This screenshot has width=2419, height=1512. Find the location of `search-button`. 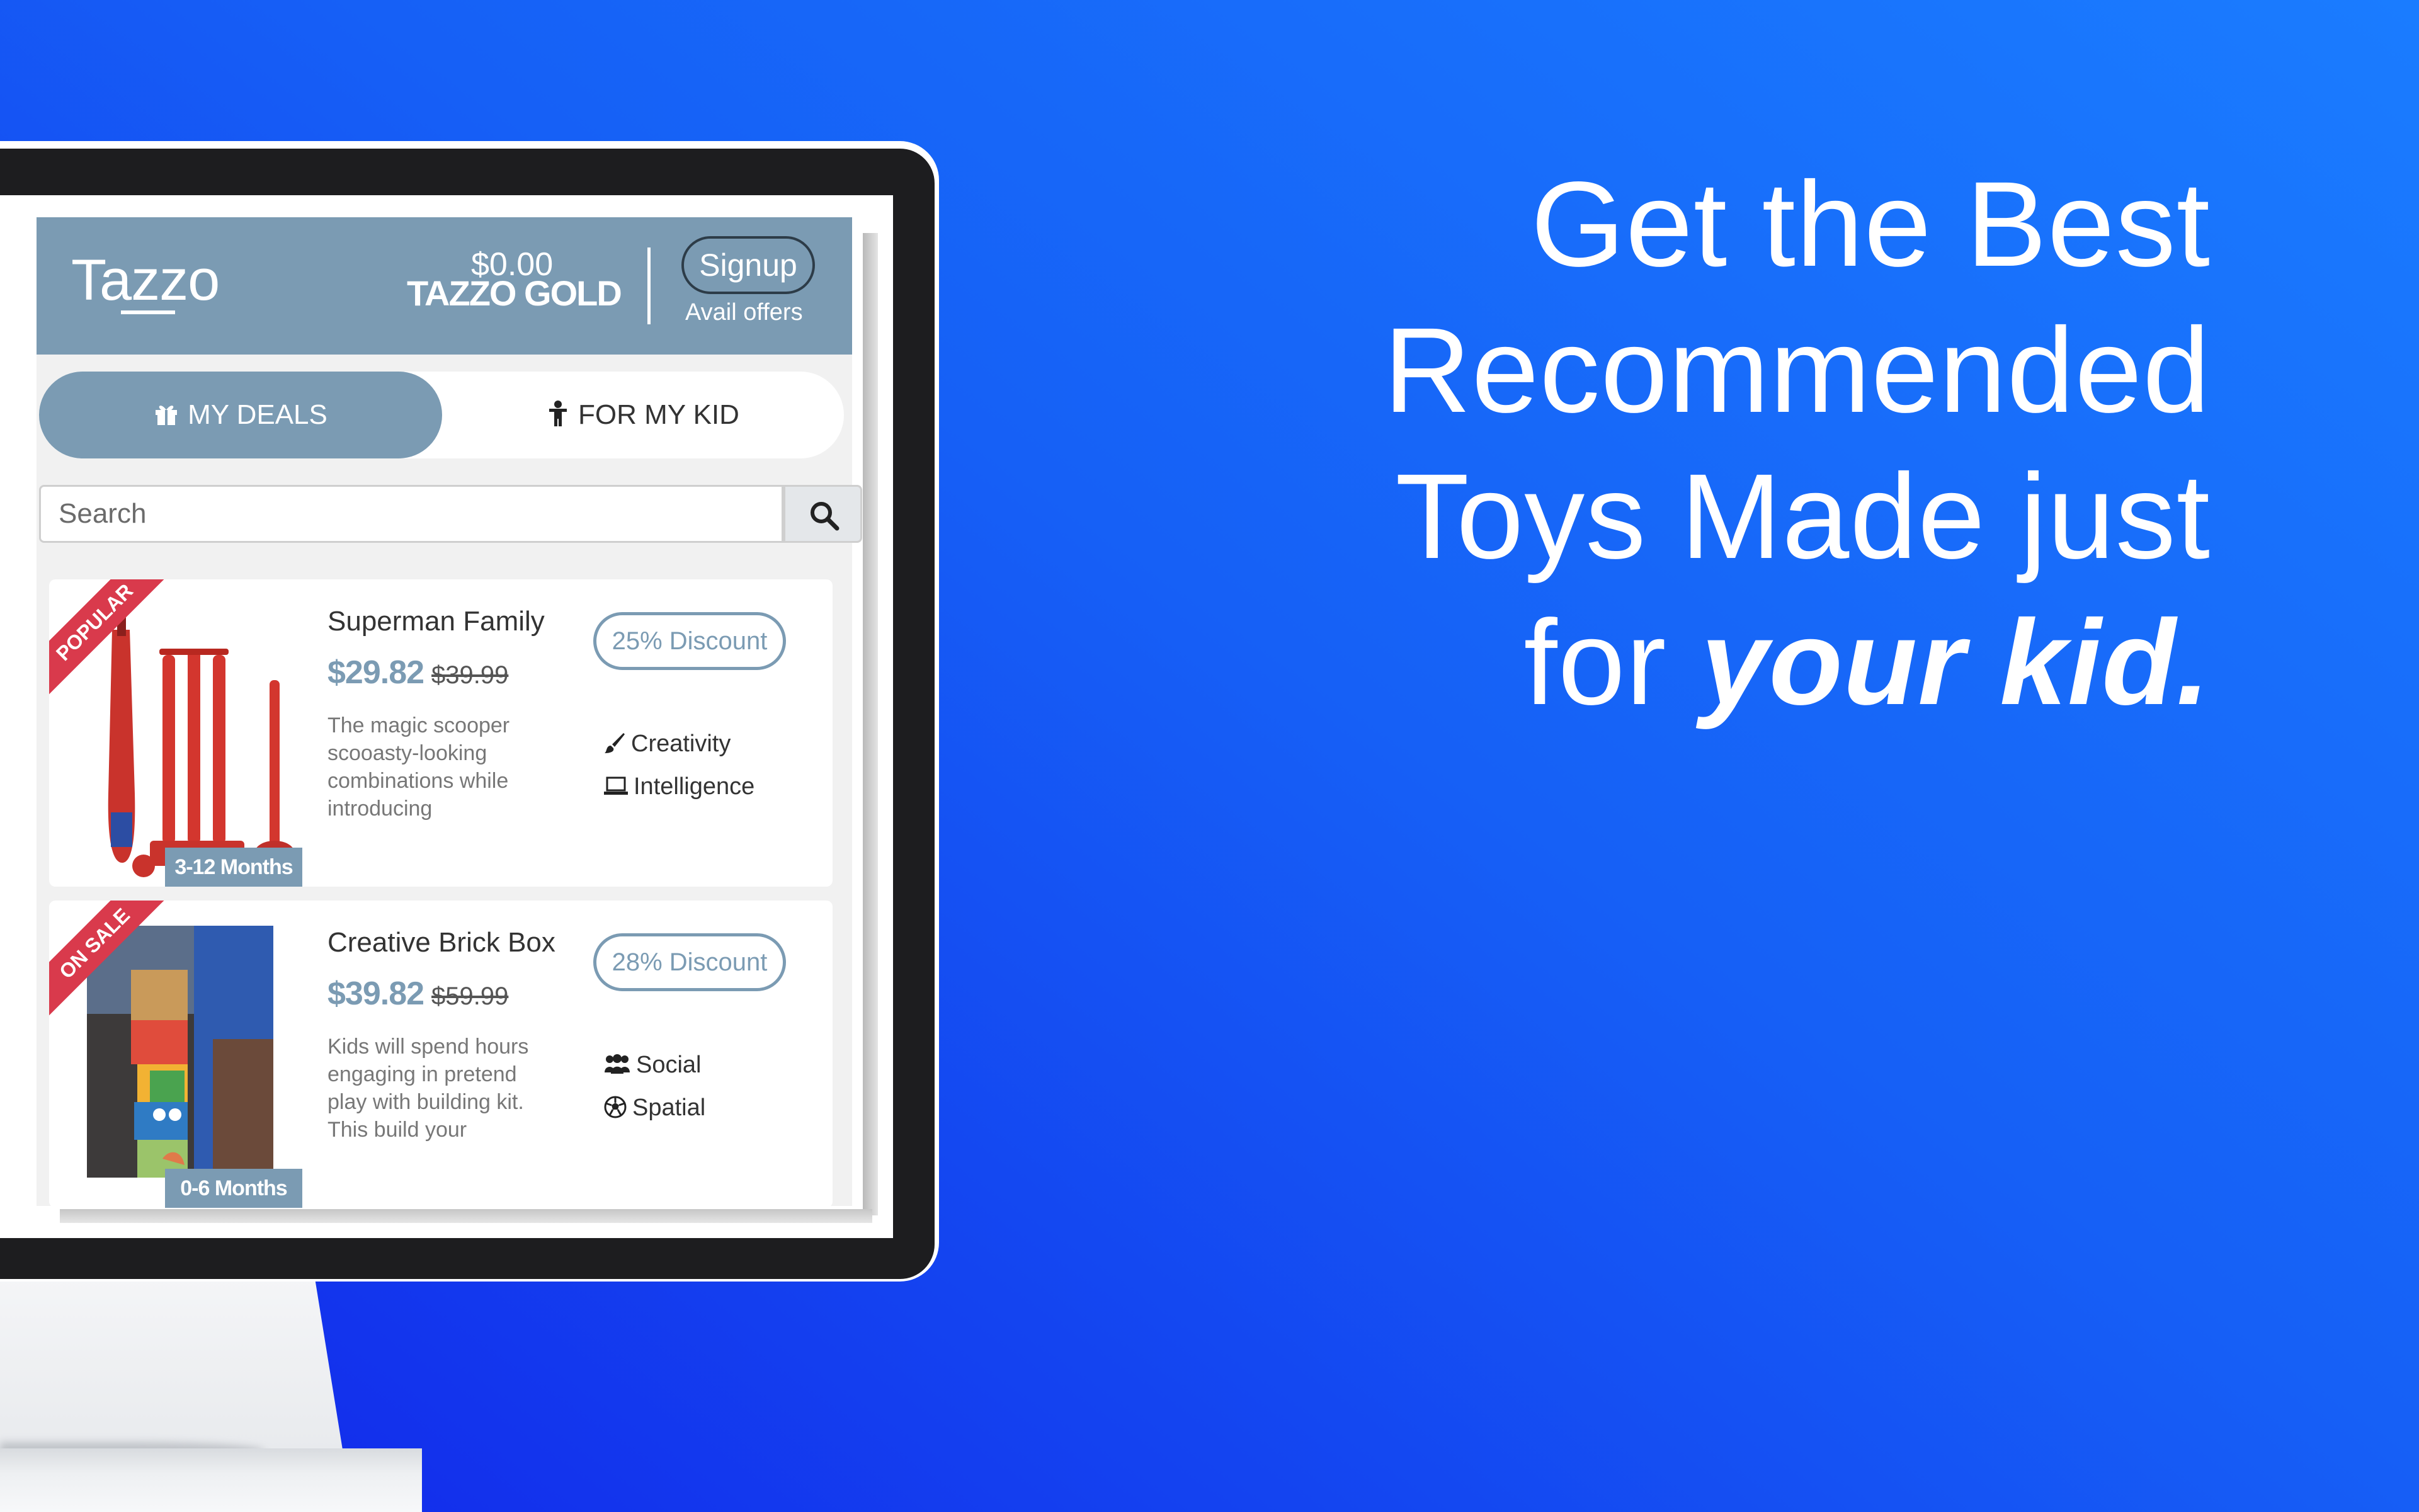

search-button is located at coordinates (822, 514).